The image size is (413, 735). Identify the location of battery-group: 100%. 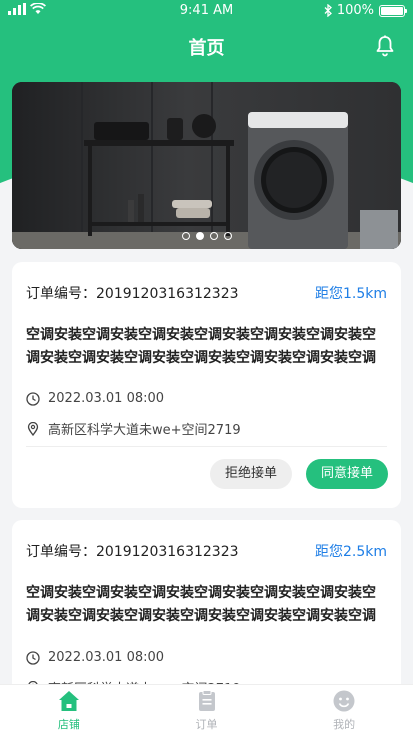
(365, 10).